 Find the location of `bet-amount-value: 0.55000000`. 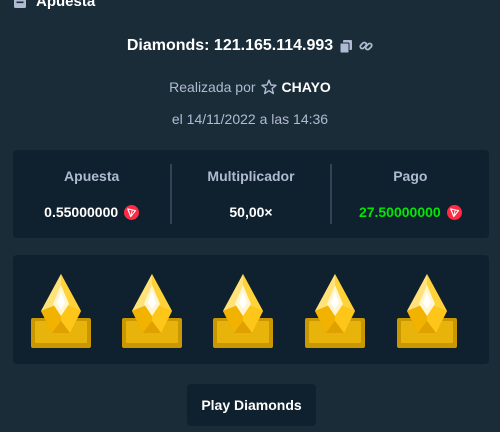

bet-amount-value: 0.55000000 is located at coordinates (81, 212).